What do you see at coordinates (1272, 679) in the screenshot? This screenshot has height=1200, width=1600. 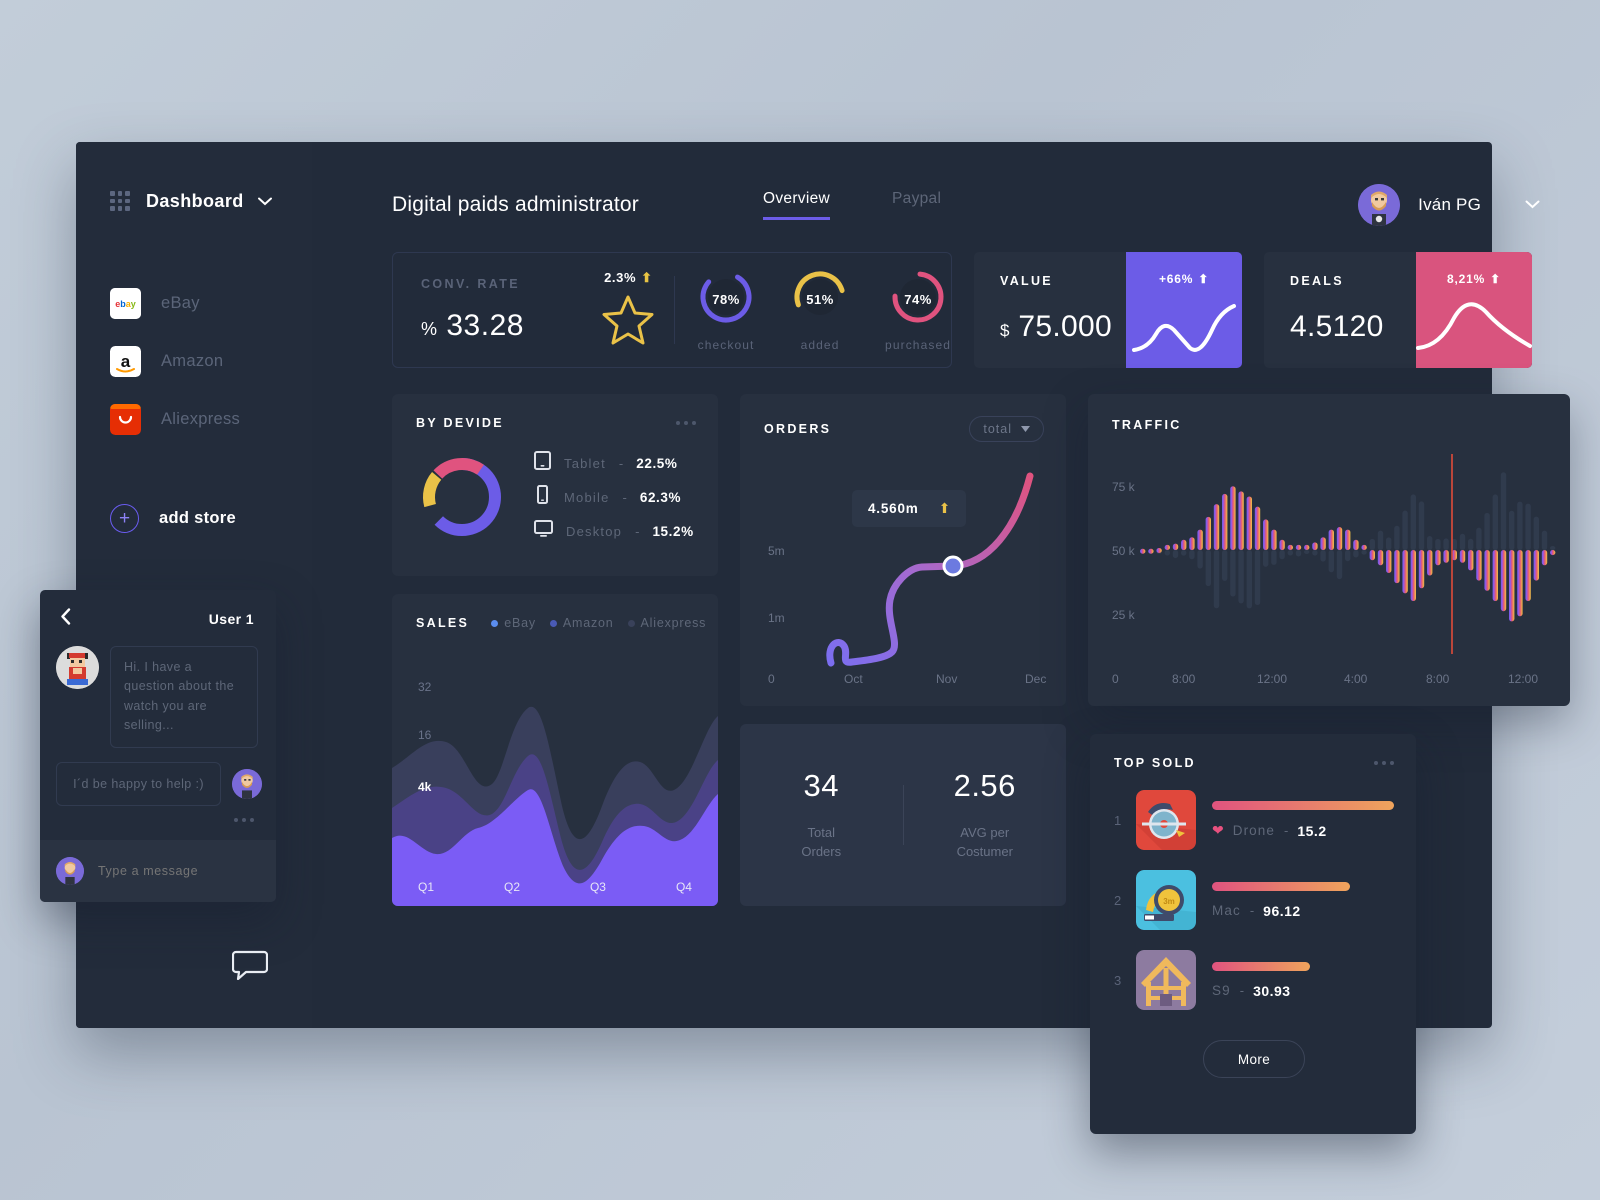 I see `traffic-x-label: 12:00` at bounding box center [1272, 679].